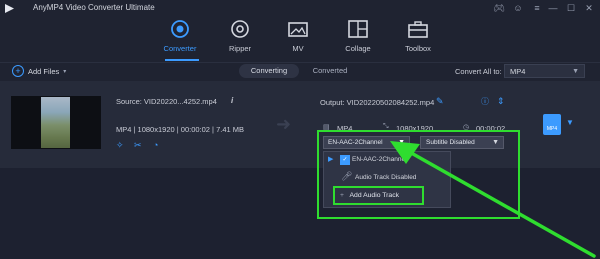 The image size is (600, 259). What do you see at coordinates (589, 8) in the screenshot?
I see `close-icon: ✕` at bounding box center [589, 8].